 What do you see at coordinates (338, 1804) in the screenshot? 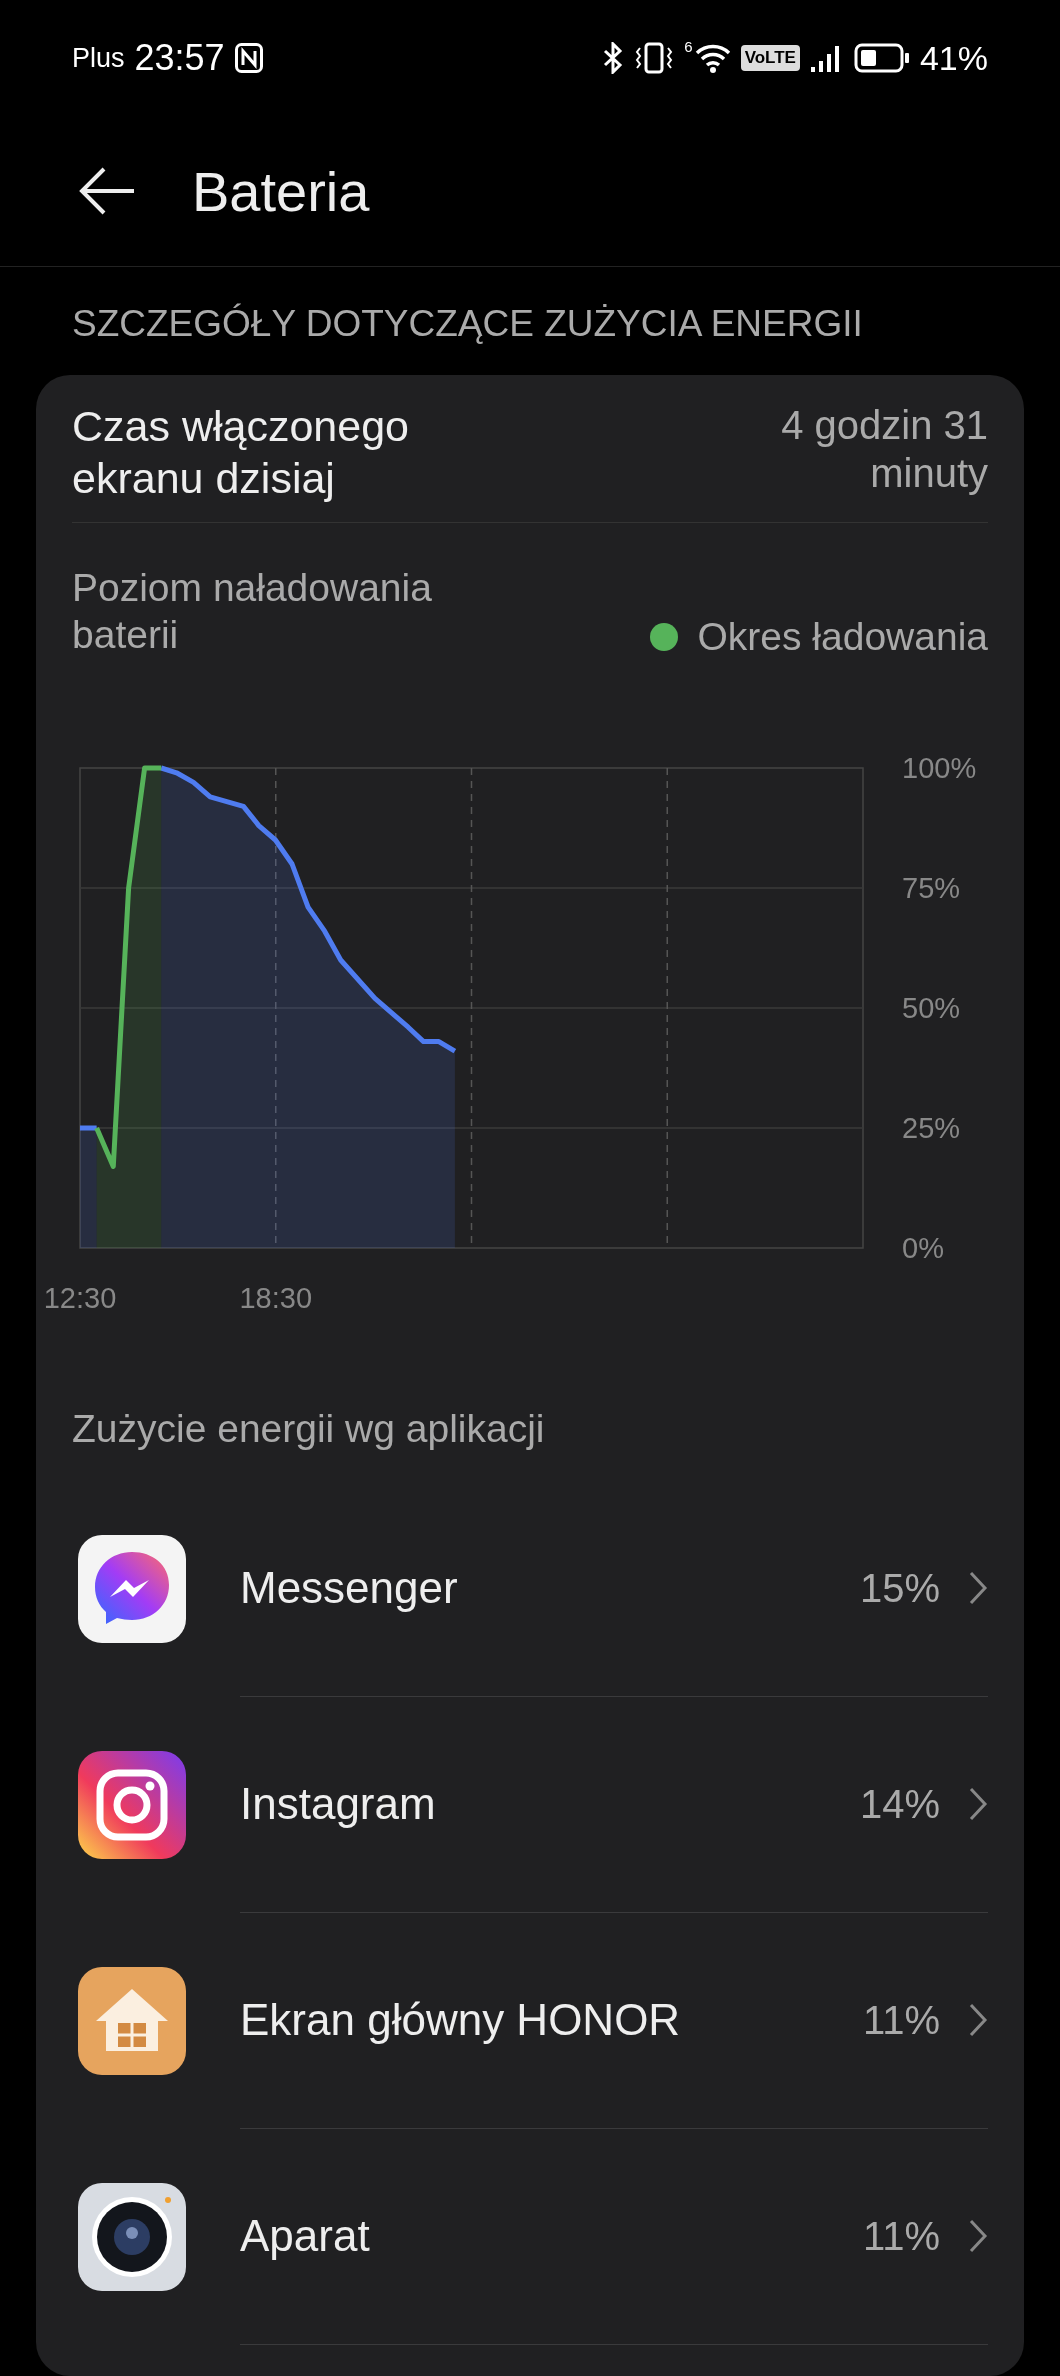
I see `app-name: Instagram` at bounding box center [338, 1804].